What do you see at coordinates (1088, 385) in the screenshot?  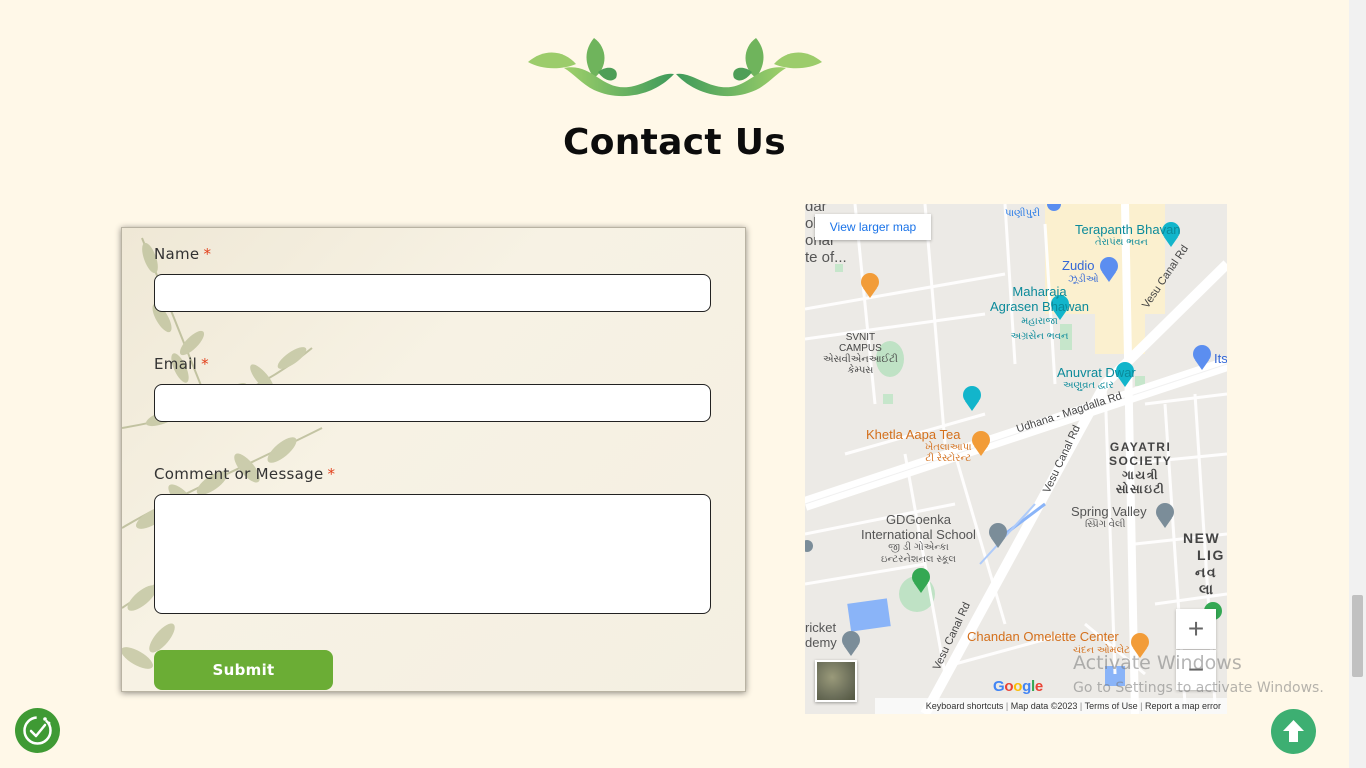 I see `map-label-anuvrat-gu: અણુવ્રત દ્વાર` at bounding box center [1088, 385].